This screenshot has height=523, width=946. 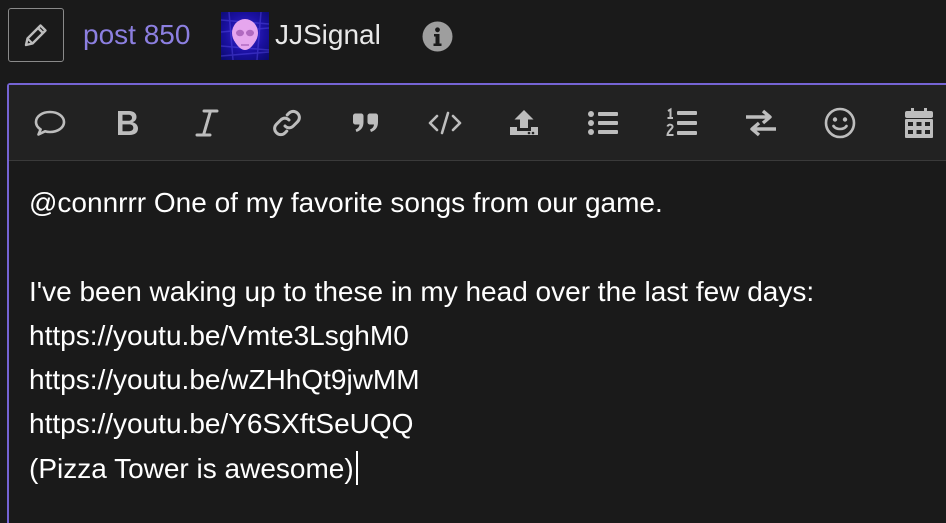 I want to click on blockquote-button, so click(x=366, y=123).